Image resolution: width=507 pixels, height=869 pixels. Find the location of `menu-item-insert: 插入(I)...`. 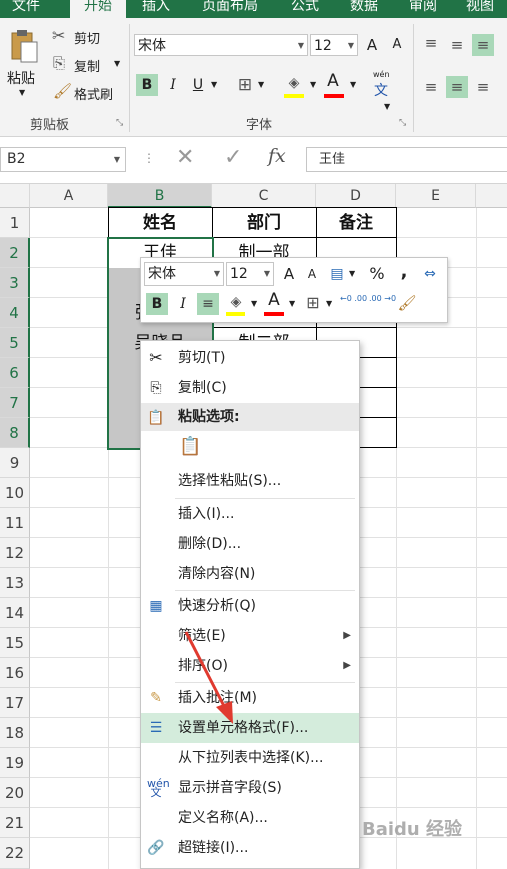

menu-item-insert: 插入(I)... is located at coordinates (250, 514).